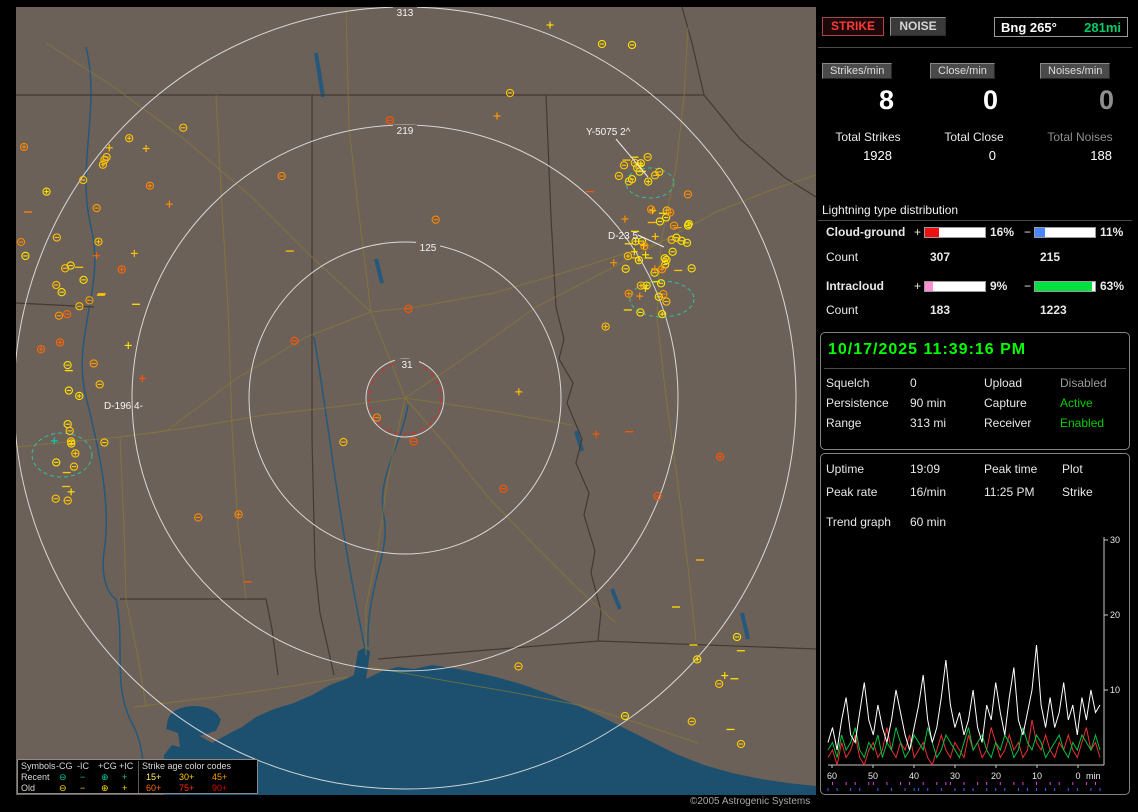 The image size is (1138, 812). What do you see at coordinates (1002, 232) in the screenshot?
I see `cg-positive-pct: 16%` at bounding box center [1002, 232].